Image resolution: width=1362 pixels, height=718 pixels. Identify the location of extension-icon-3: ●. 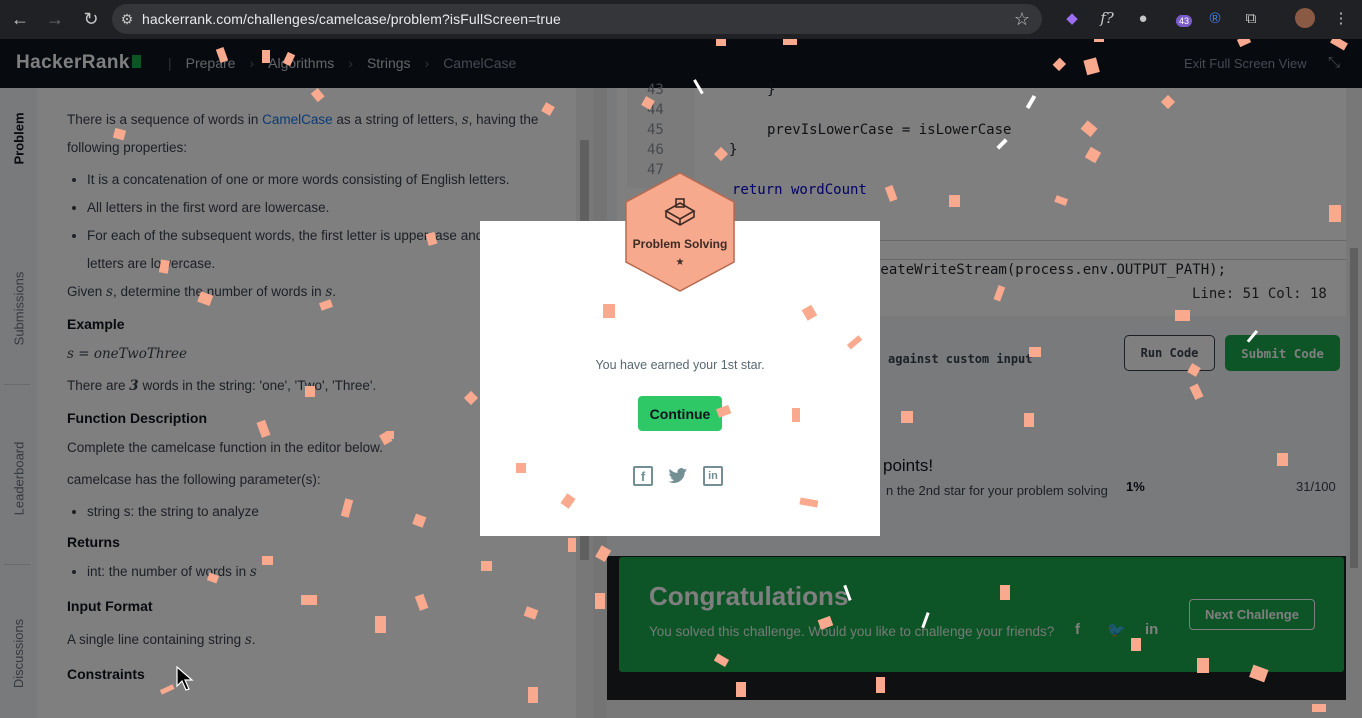
(1143, 18).